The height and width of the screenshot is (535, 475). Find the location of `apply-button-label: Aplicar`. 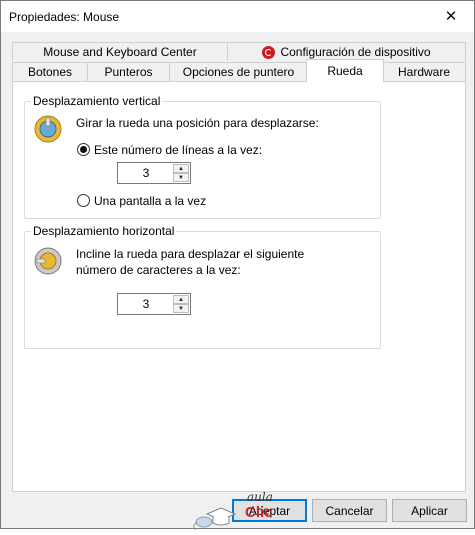

apply-button-label: Aplicar is located at coordinates (429, 510).